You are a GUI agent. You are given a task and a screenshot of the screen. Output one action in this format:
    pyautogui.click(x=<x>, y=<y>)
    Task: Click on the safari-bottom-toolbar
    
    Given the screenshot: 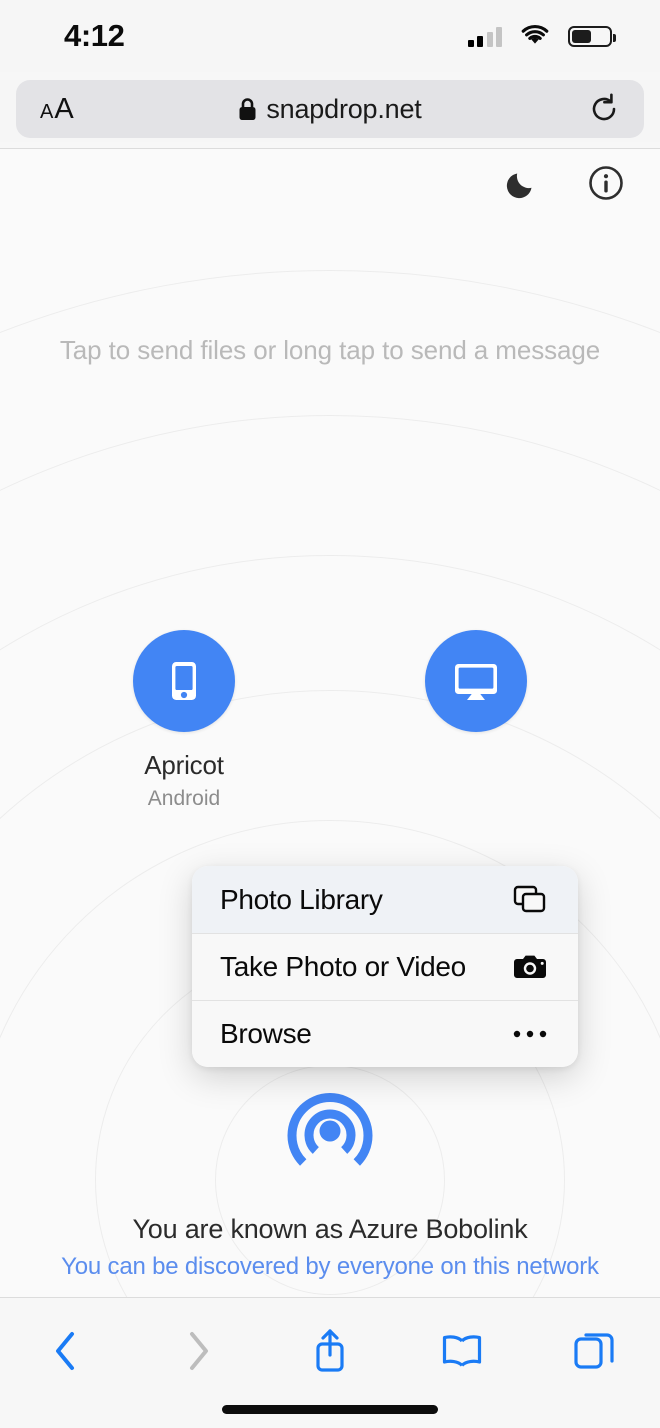 What is the action you would take?
    pyautogui.click(x=330, y=1362)
    